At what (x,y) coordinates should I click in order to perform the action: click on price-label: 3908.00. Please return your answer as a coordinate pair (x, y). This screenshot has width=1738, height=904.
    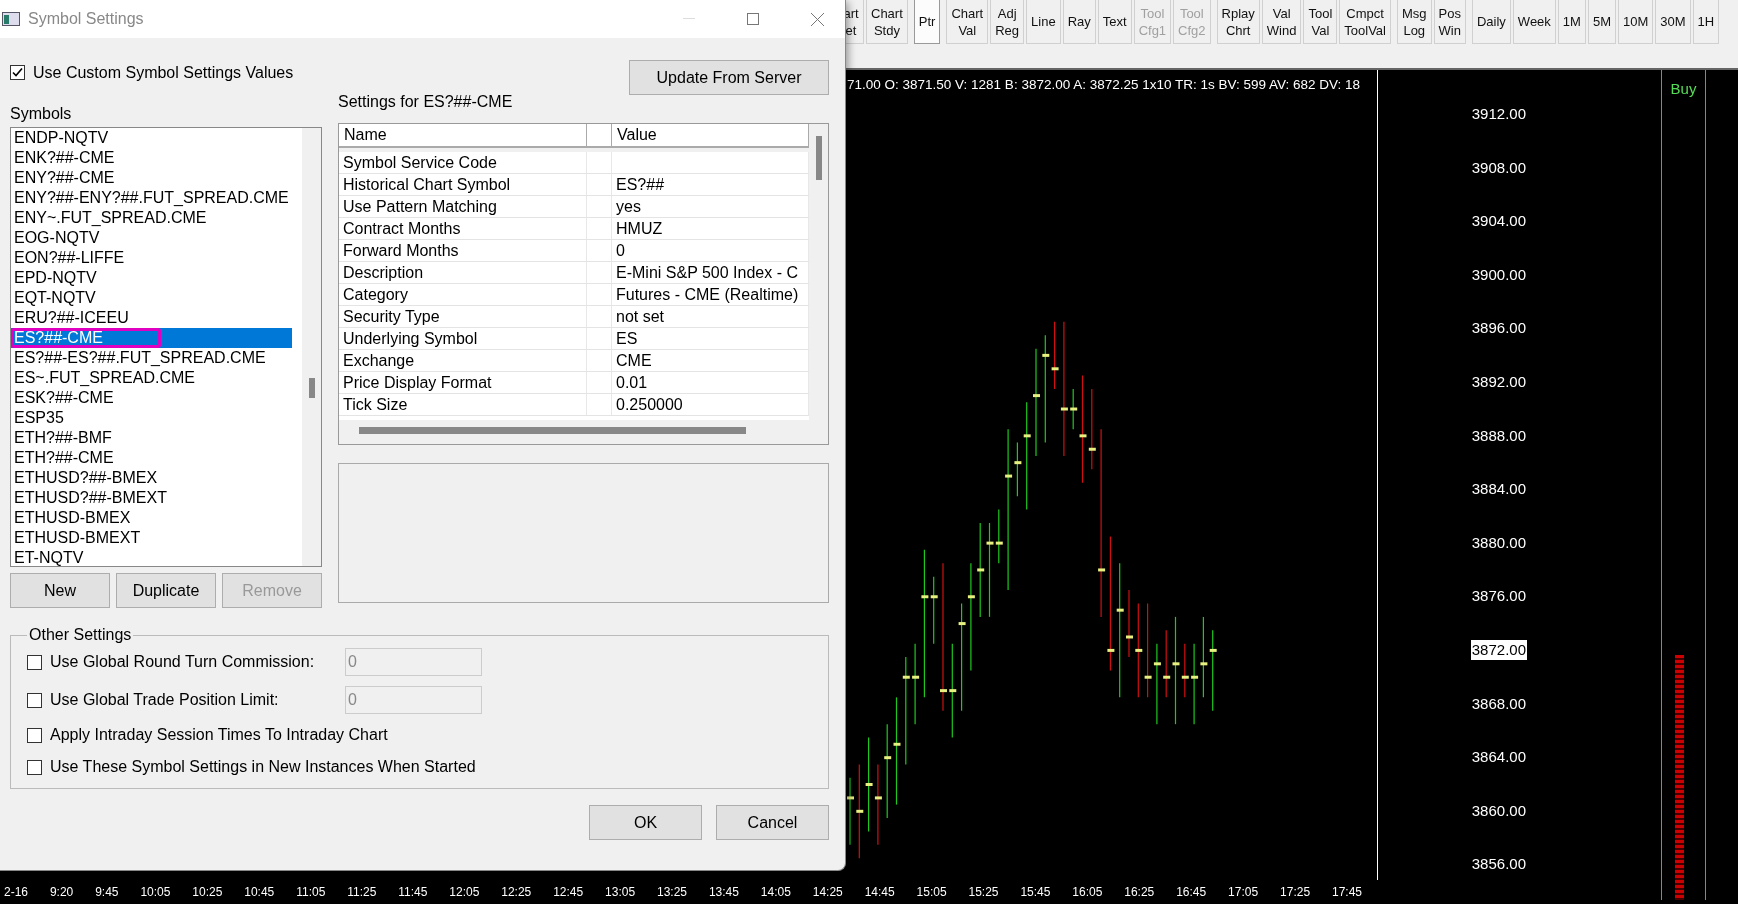
    Looking at the image, I should click on (1498, 167).